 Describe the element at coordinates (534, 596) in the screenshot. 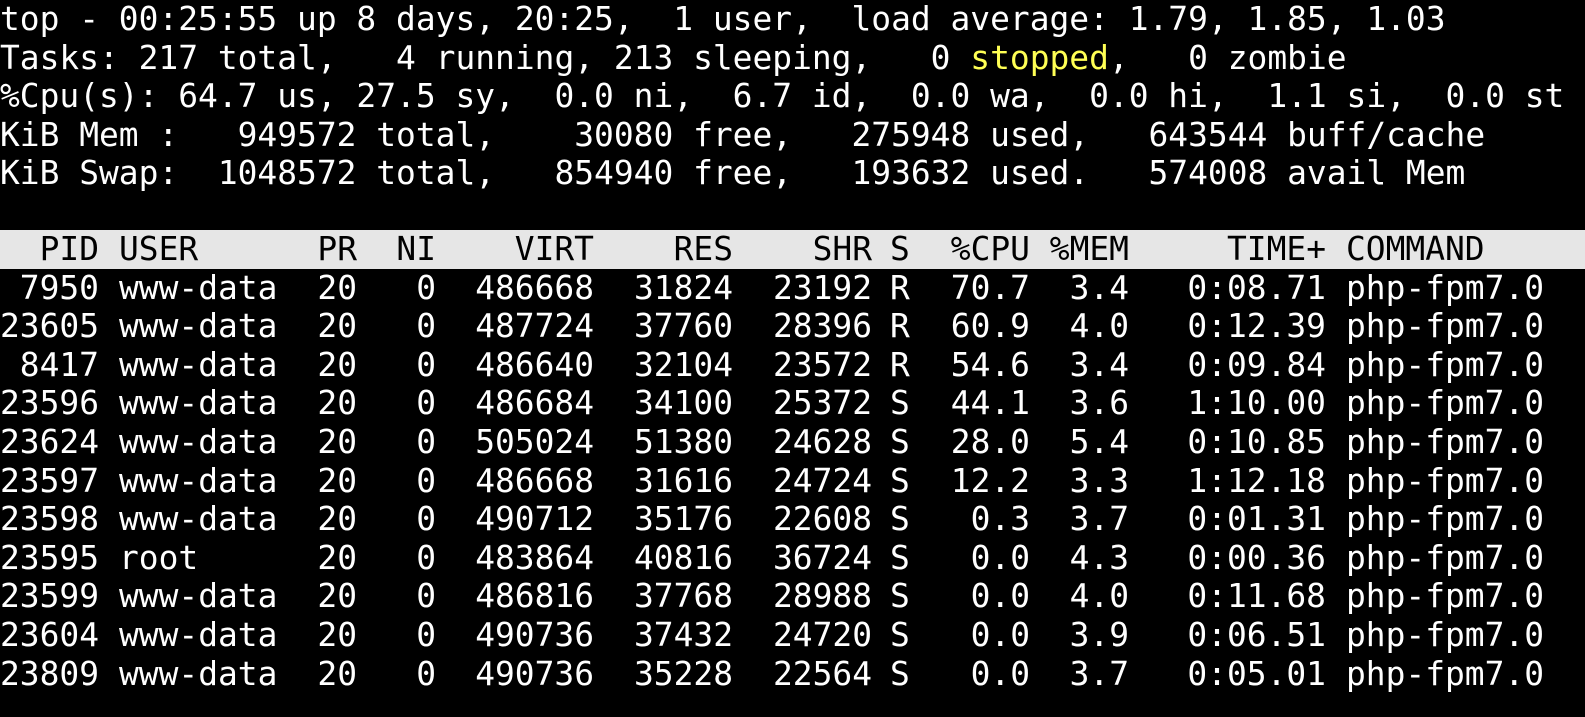

I see `cell-virt: 486816` at that location.